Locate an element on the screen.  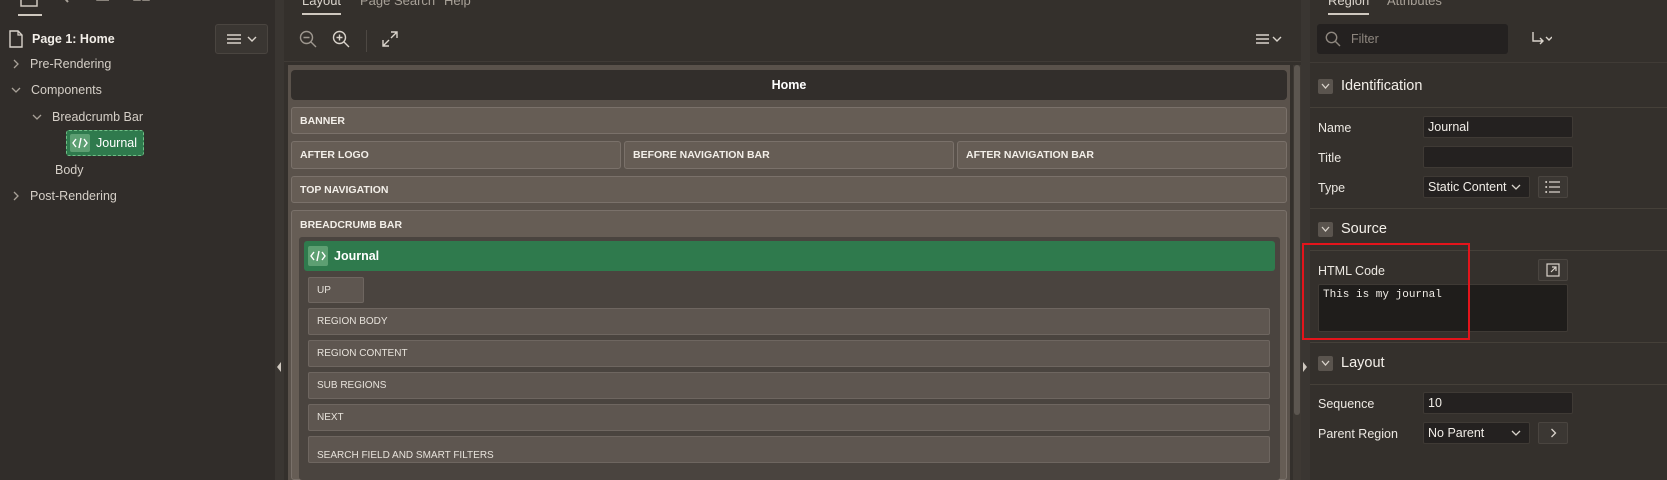
layout-toolbar is located at coordinates (792, 40).